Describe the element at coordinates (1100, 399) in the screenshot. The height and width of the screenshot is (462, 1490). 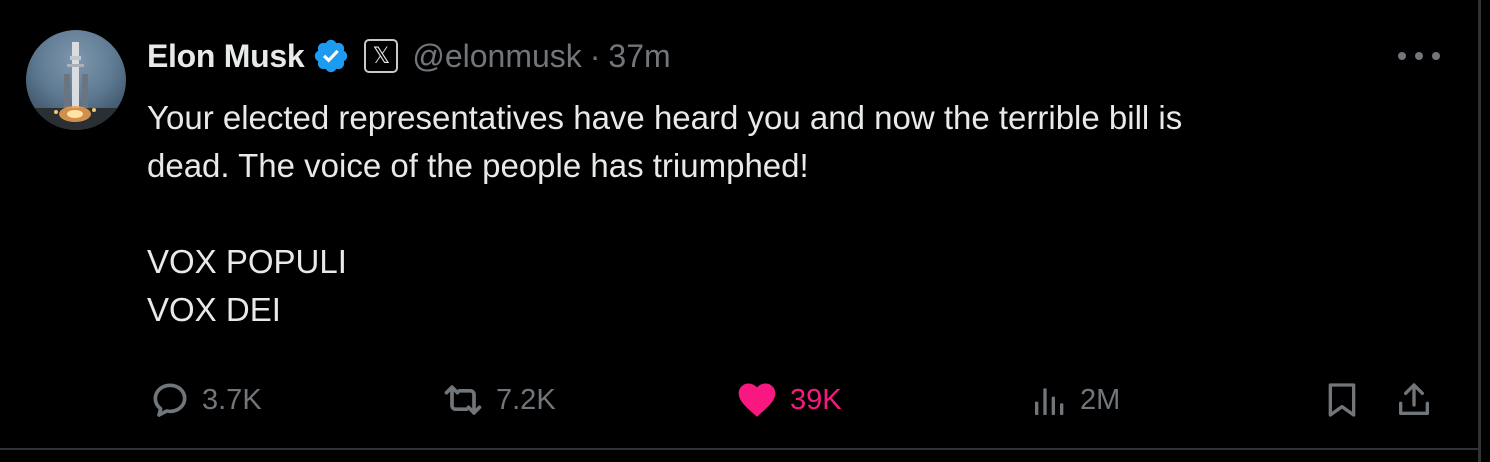
I see `views-count: 2M` at that location.